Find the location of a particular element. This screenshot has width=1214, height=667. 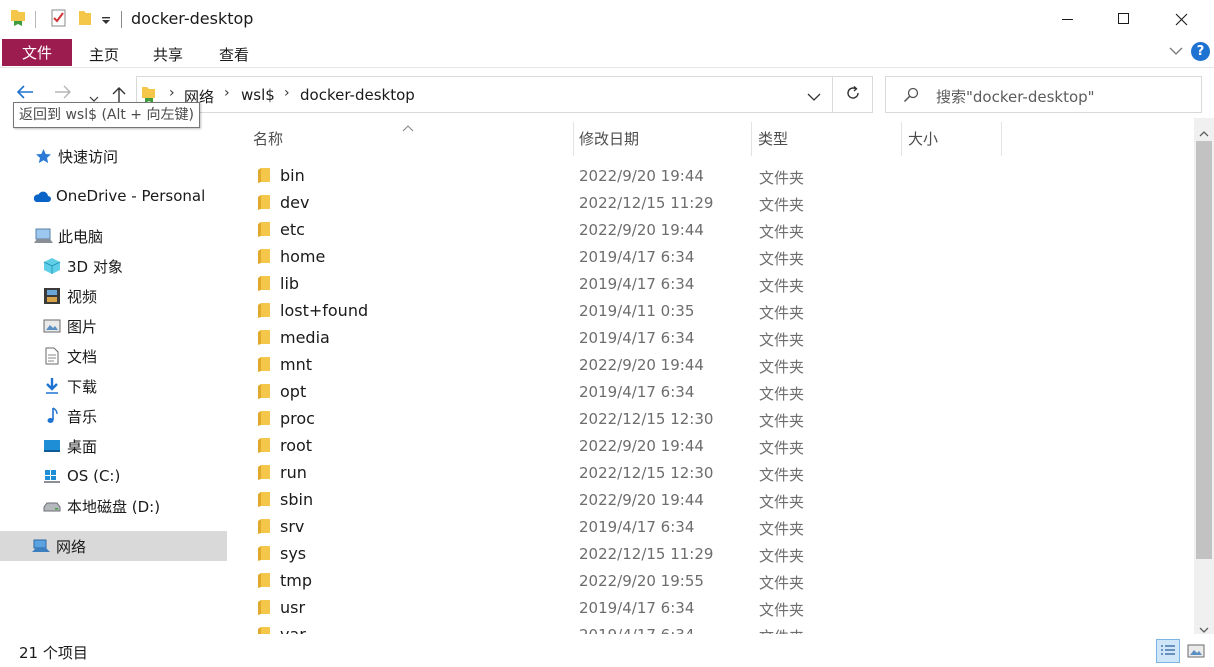

file-row: media 2019/4/17 6:34 文件夹 is located at coordinates (717, 337).